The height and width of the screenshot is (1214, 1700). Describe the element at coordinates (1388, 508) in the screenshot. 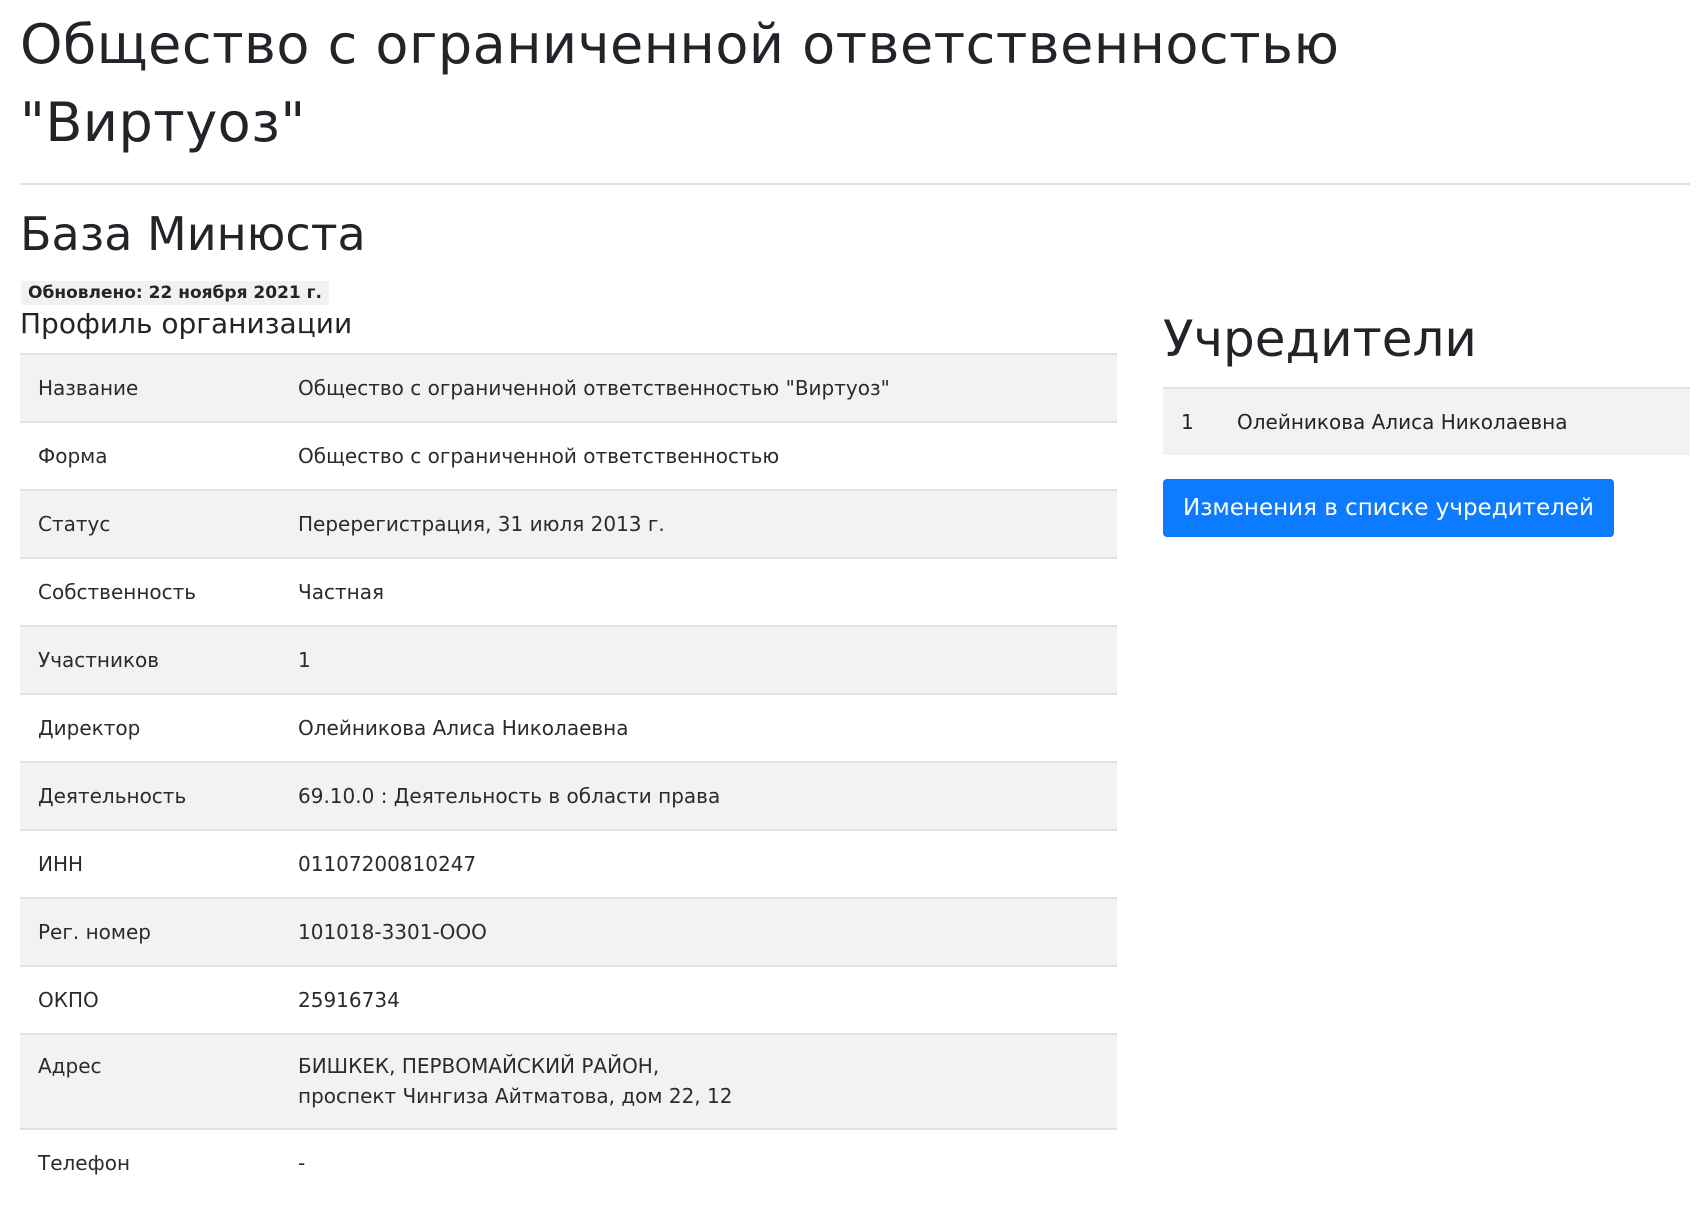

I see `founders-changes-button: Изменения в списке учредителей` at that location.